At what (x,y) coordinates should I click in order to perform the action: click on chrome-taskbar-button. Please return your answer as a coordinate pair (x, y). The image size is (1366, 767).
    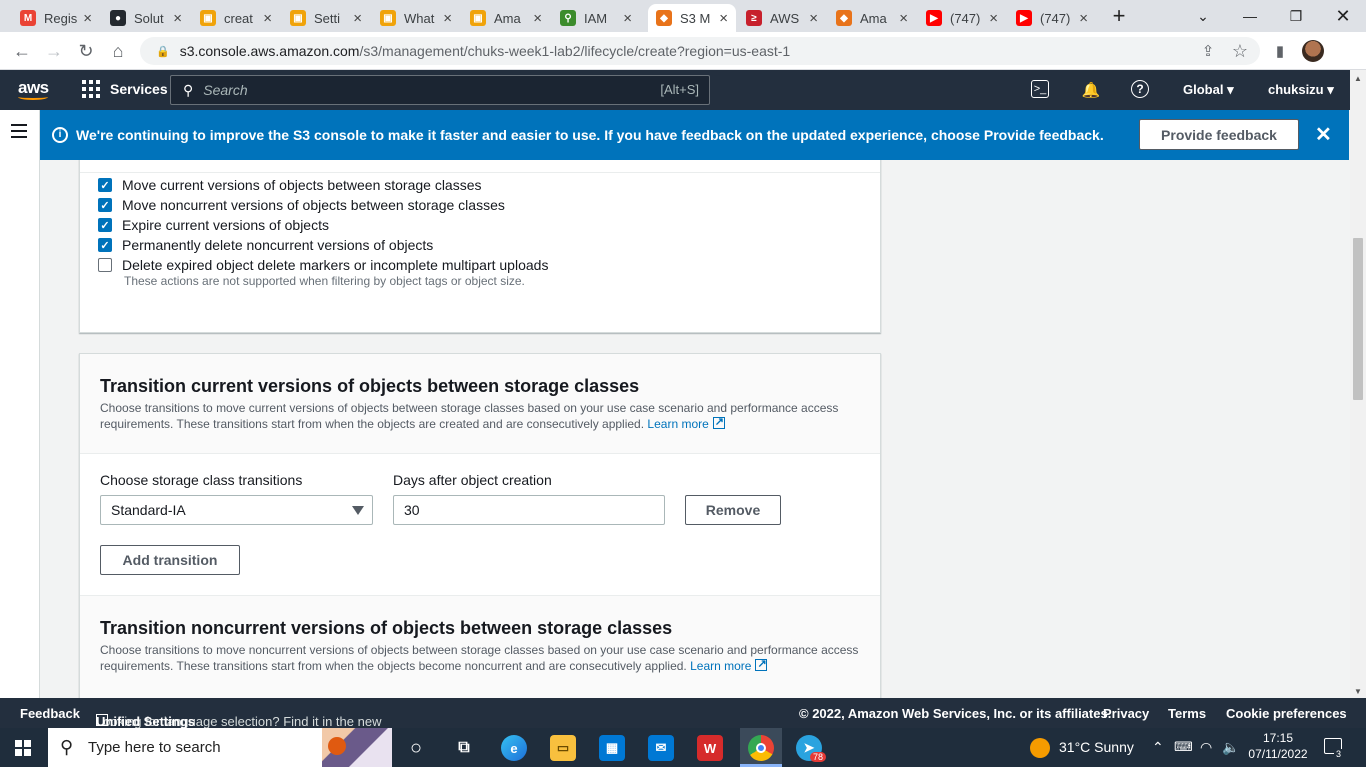
    Looking at the image, I should click on (761, 747).